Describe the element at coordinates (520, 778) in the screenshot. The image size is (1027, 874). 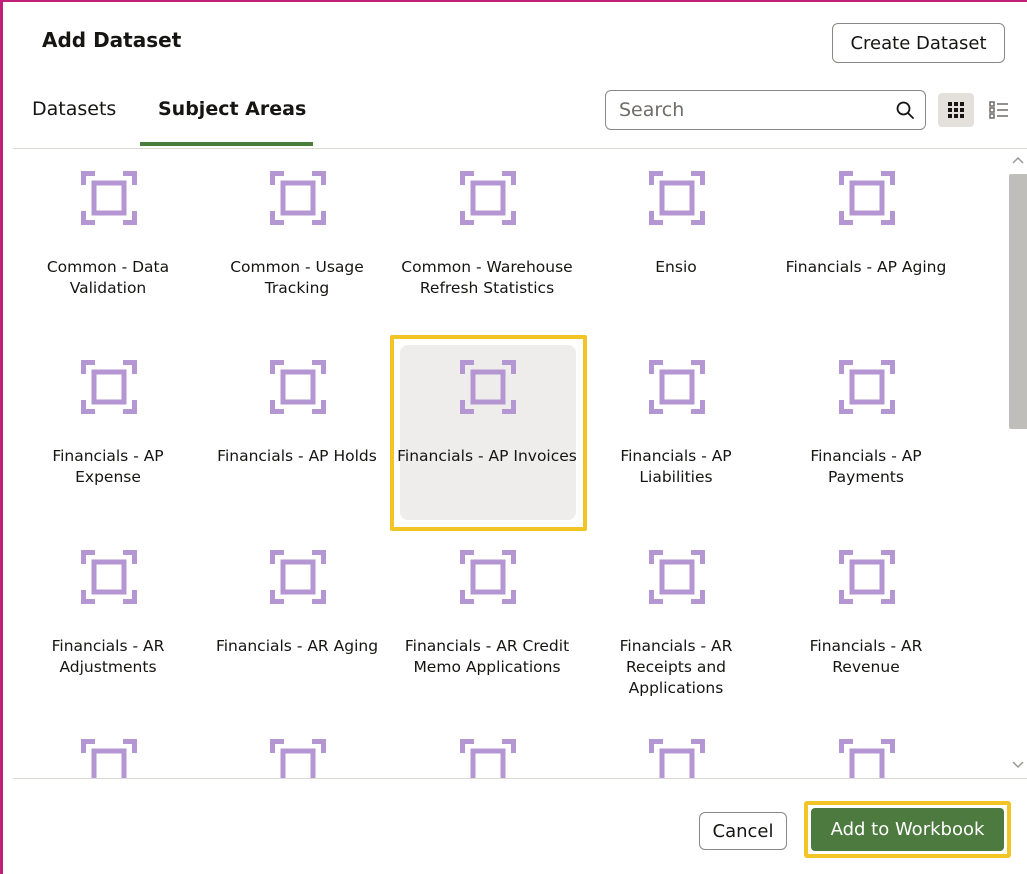
I see `footer-divider` at that location.